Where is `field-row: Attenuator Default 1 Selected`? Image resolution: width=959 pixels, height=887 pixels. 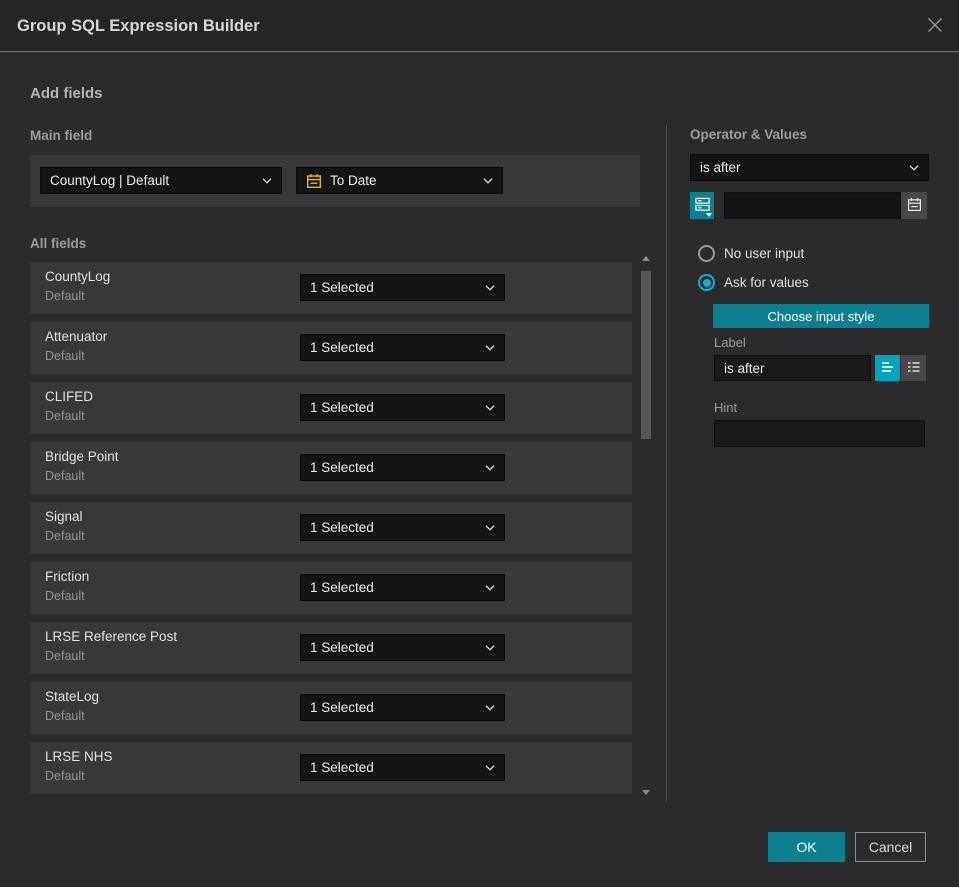 field-row: Attenuator Default 1 Selected is located at coordinates (331, 348).